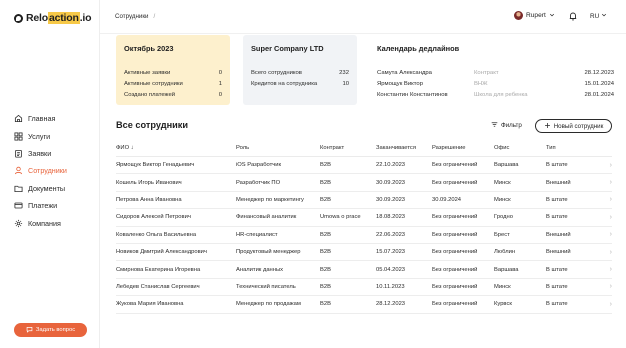 Image resolution: width=626 pixels, height=348 pixels. Describe the element at coordinates (55, 170) in the screenshot. I see `sidebar-item-employees: Сотрудники` at that location.